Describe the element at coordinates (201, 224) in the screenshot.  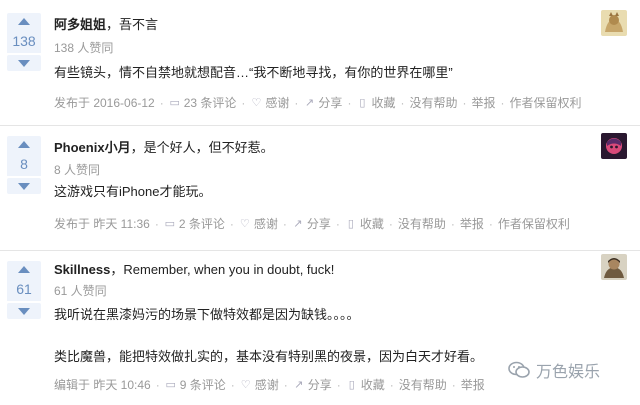
I see `comments-label: 2 条评论` at that location.